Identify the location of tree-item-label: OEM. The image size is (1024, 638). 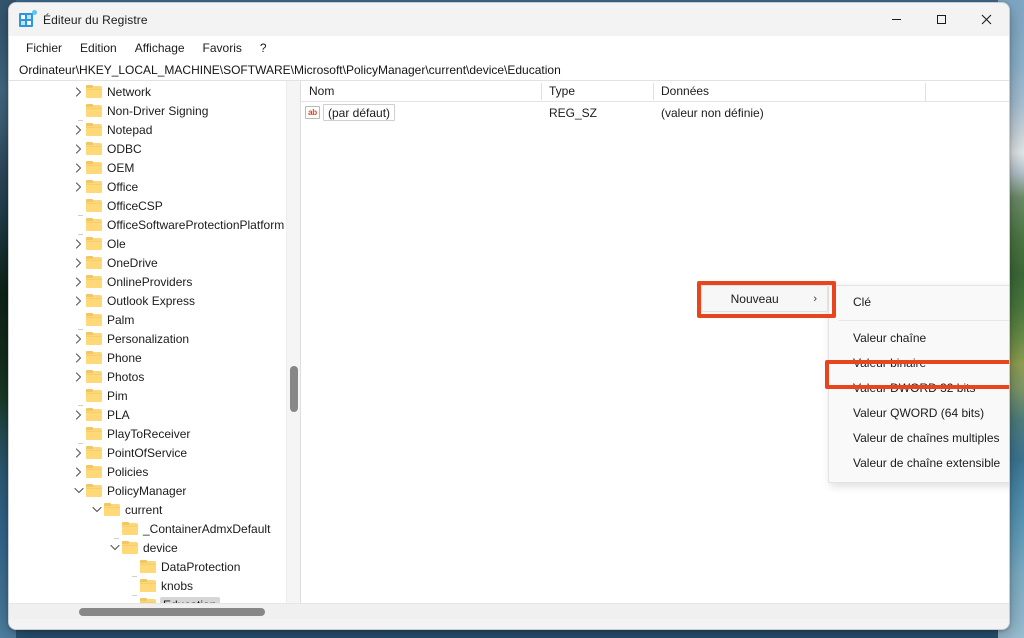
(121, 167).